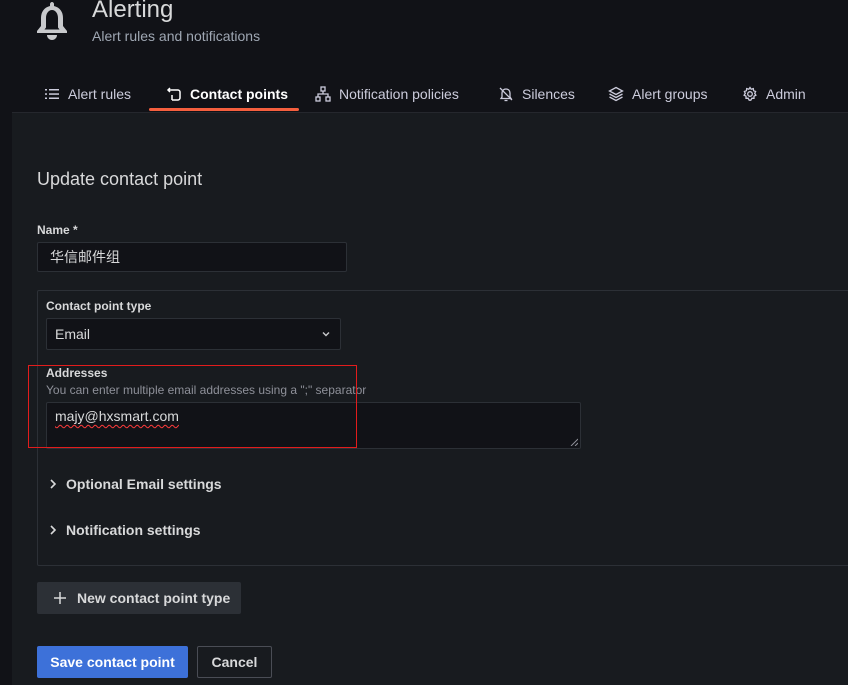 This screenshot has height=685, width=848. What do you see at coordinates (786, 94) in the screenshot?
I see `tab-label: Admin` at bounding box center [786, 94].